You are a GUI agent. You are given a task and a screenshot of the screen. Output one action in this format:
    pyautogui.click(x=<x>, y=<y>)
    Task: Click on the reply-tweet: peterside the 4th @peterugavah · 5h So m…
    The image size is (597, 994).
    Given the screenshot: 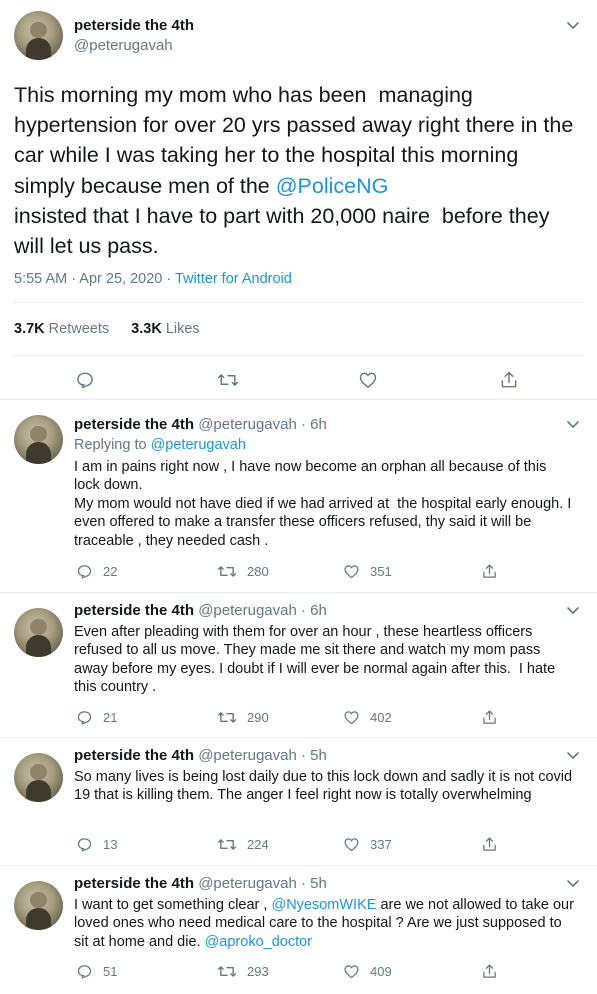 What is the action you would take?
    pyautogui.click(x=298, y=801)
    